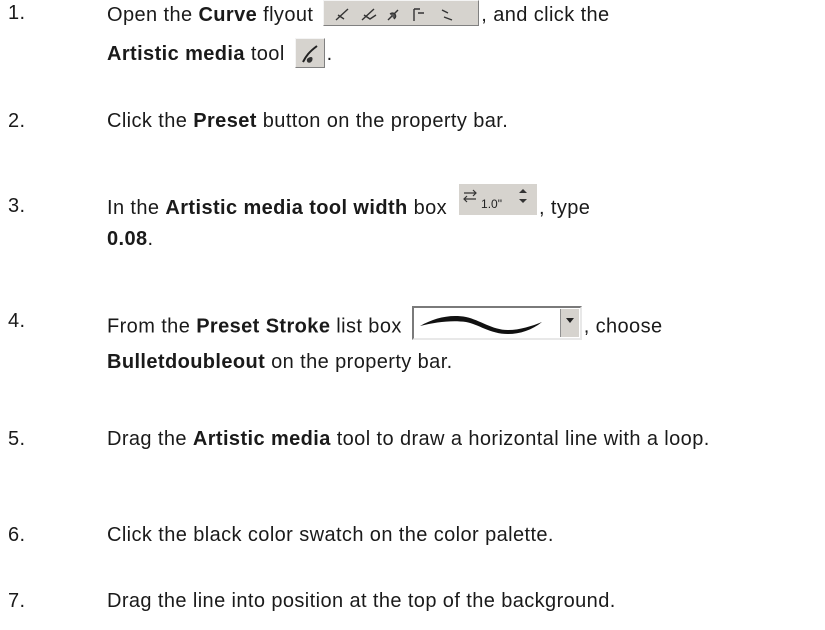  Describe the element at coordinates (491, 204) in the screenshot. I see `width-value: 1.0"` at that location.